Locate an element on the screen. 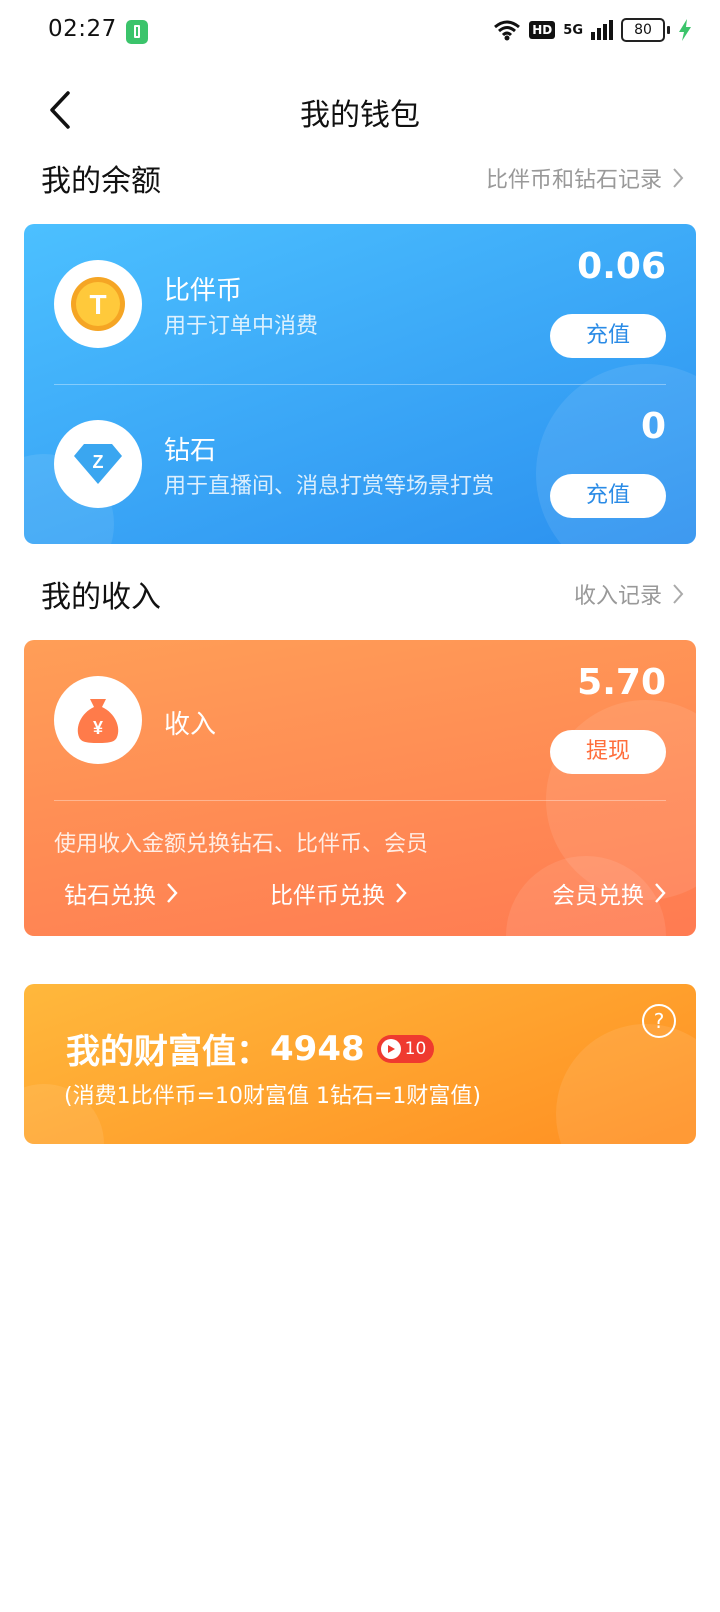  income-records-link: 收入记录 is located at coordinates (629, 594).